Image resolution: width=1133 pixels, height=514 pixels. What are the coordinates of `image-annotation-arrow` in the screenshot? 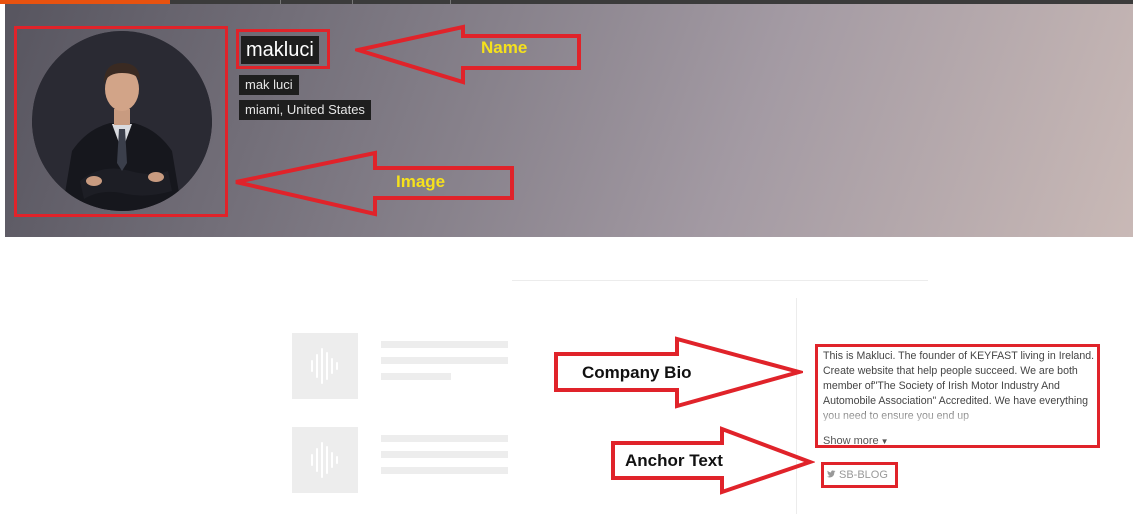 It's located at (374, 183).